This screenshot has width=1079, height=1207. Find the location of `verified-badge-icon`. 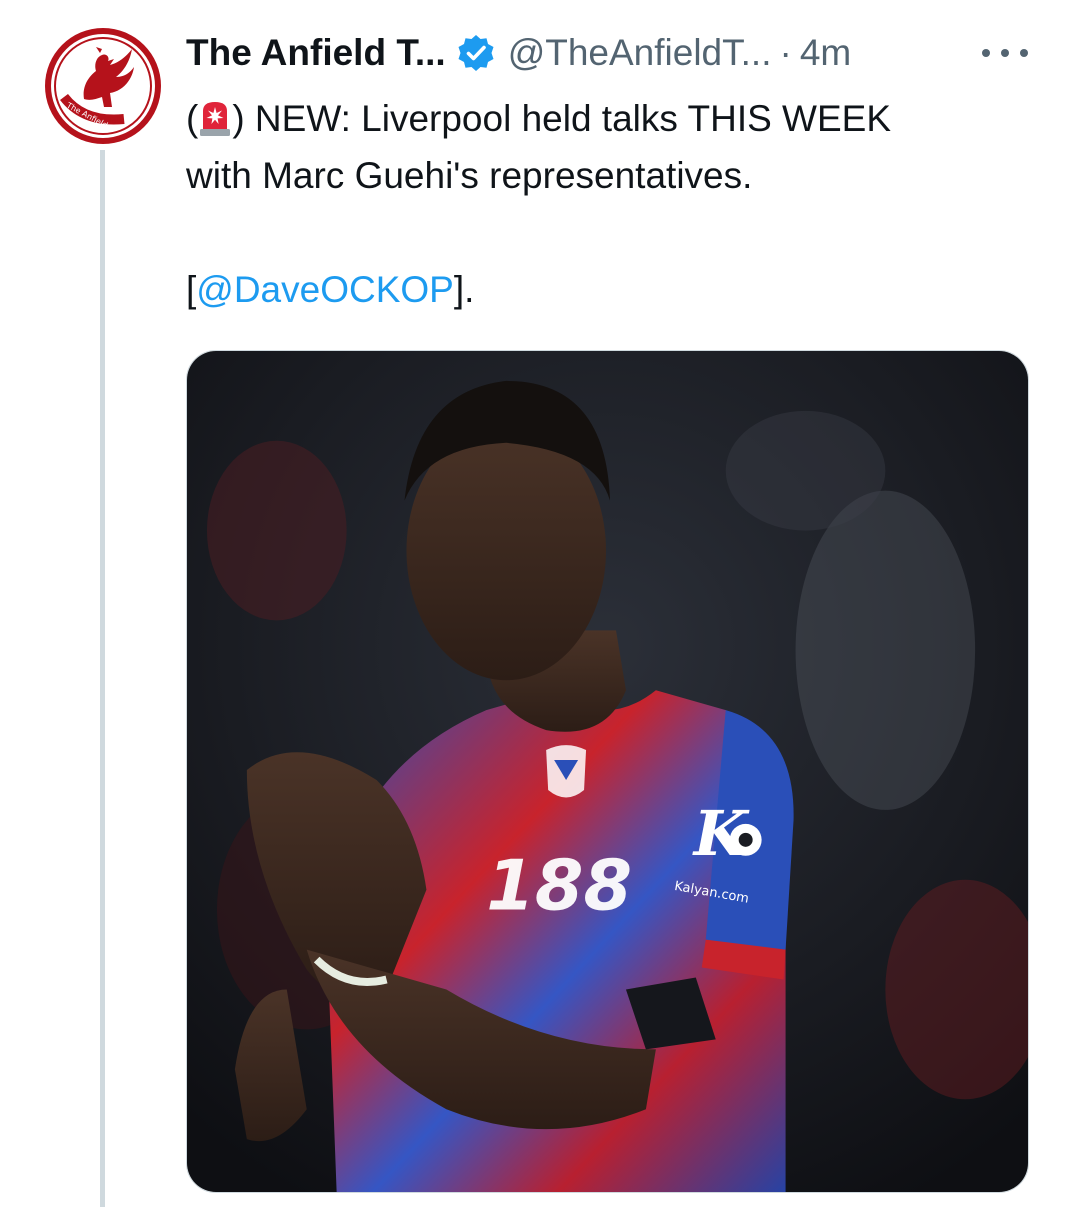

verified-badge-icon is located at coordinates (476, 53).